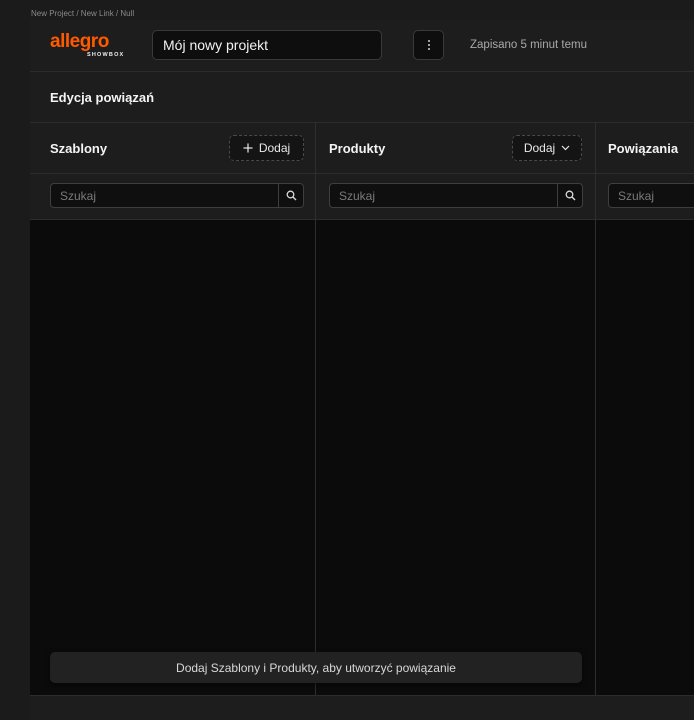 The image size is (694, 720). What do you see at coordinates (79, 41) in the screenshot?
I see `logo-wordmark: allegro` at bounding box center [79, 41].